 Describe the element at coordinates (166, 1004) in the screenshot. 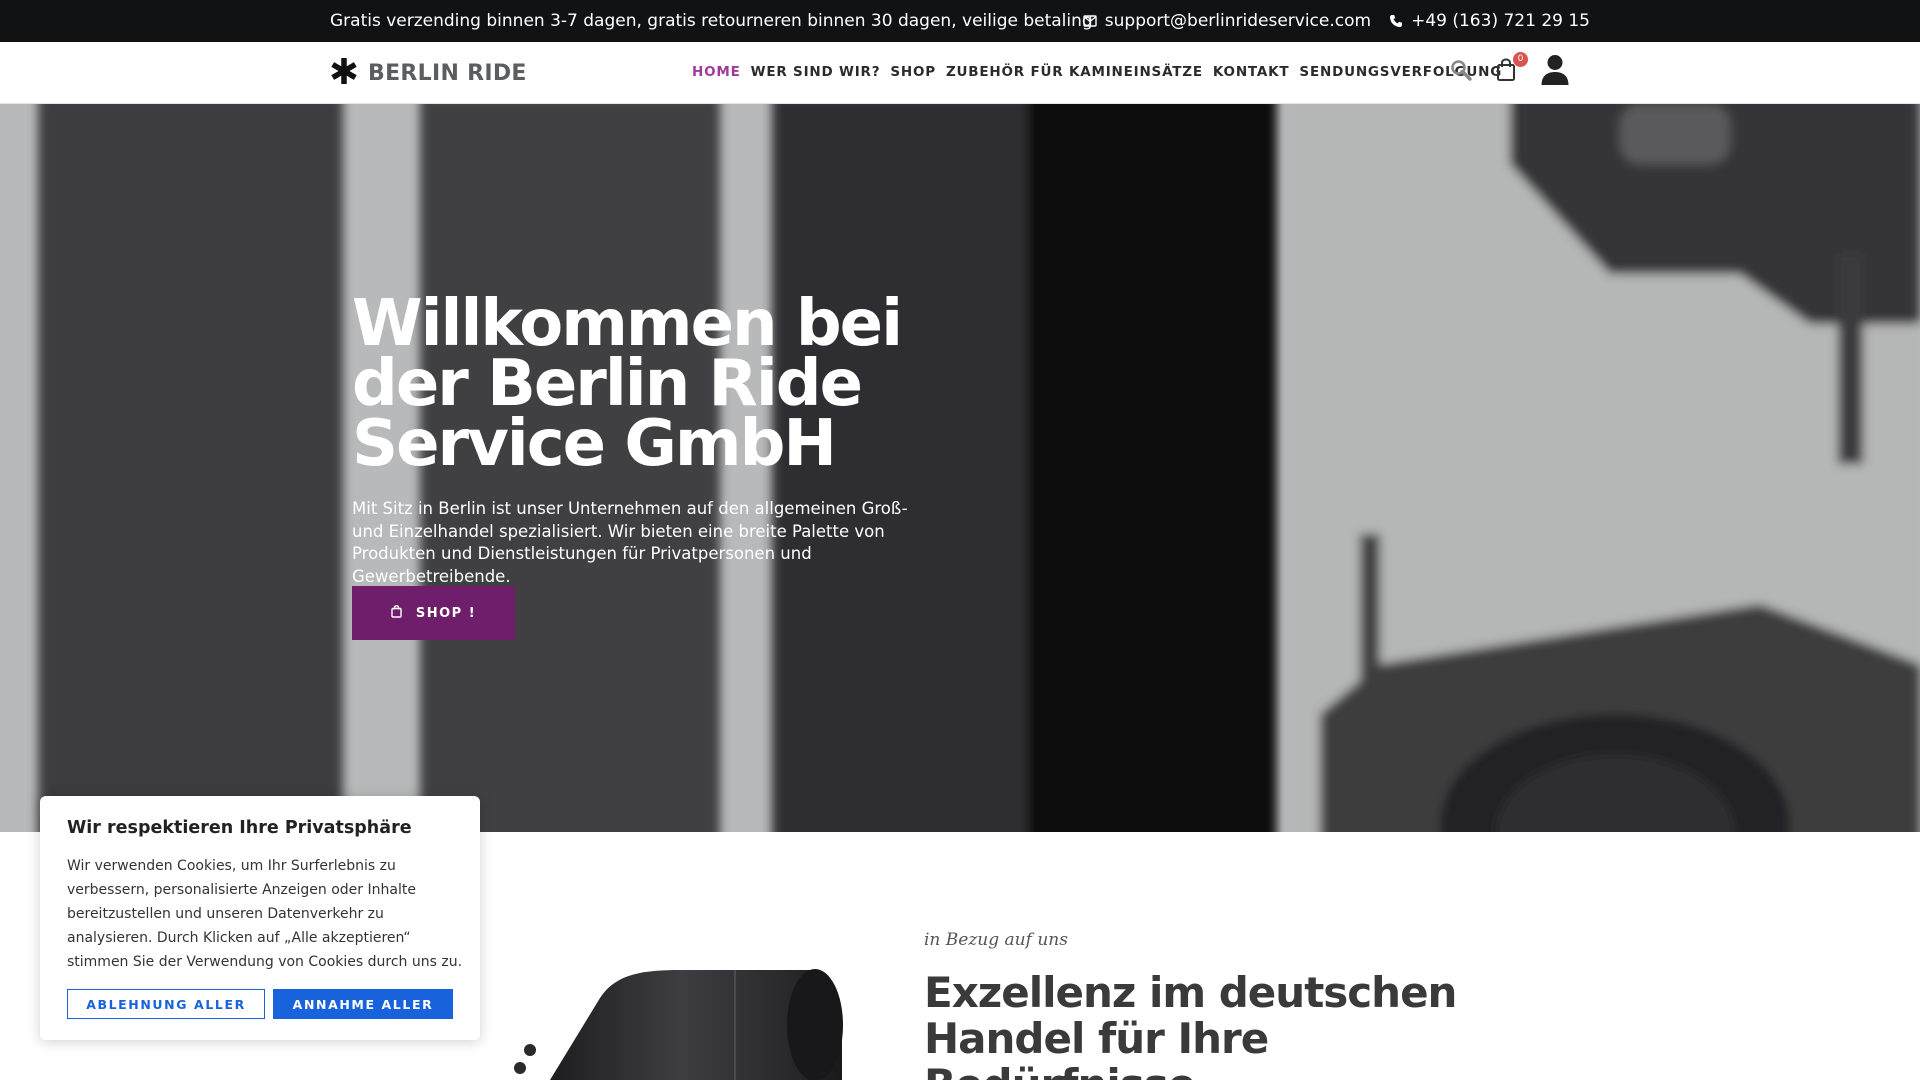

I see `reject-all-button: ABLEHNUNG ALLER` at that location.